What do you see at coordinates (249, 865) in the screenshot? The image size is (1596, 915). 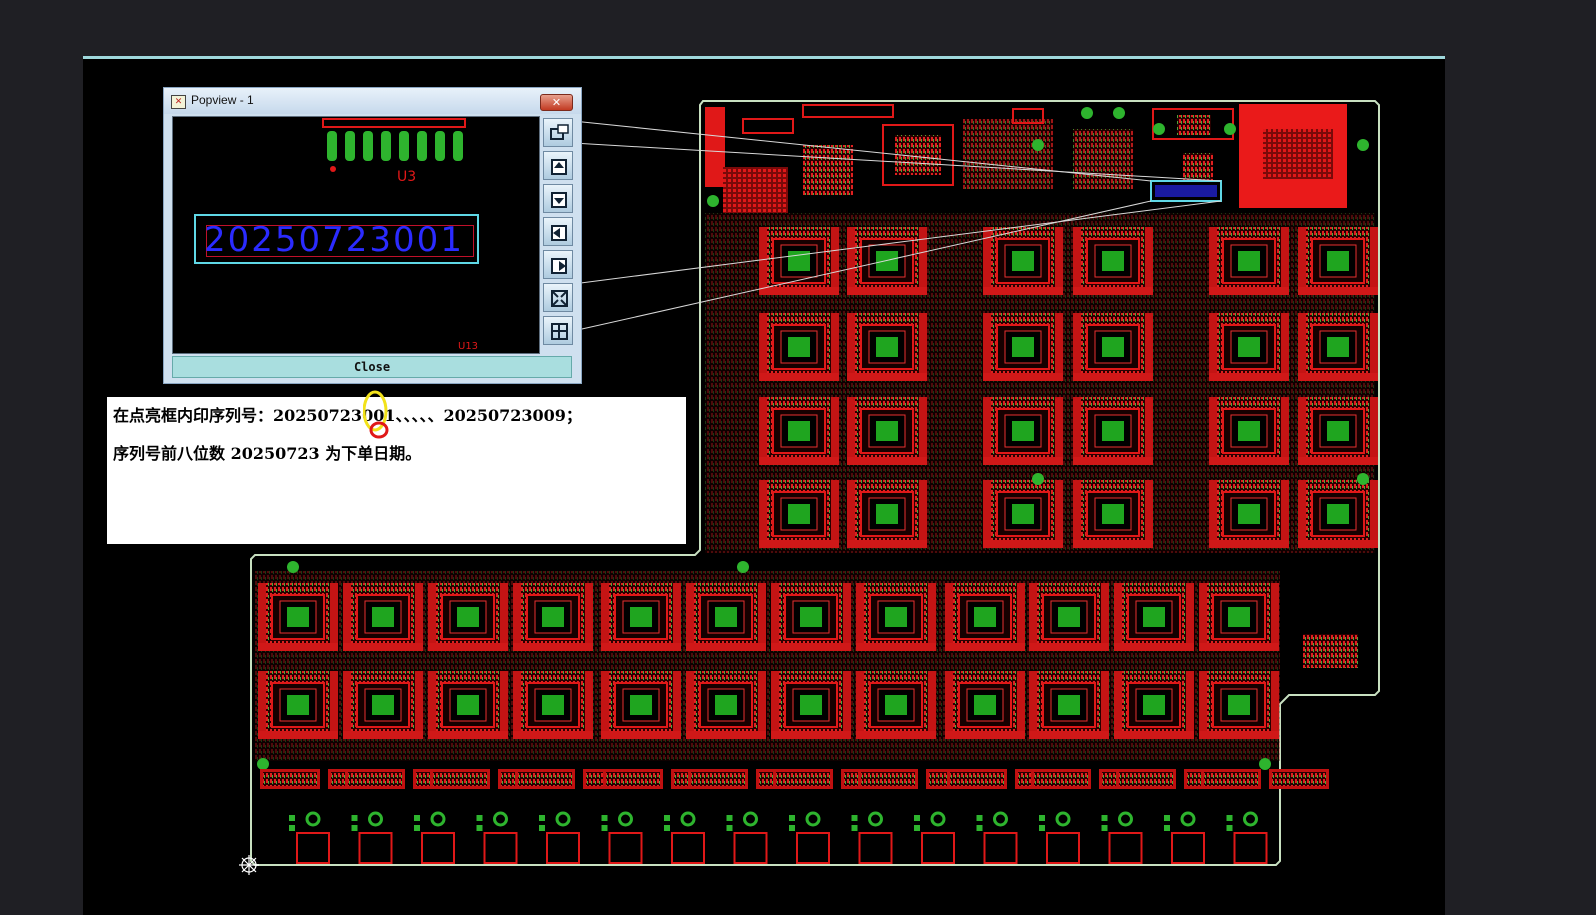 I see `origin-marker-icon` at bounding box center [249, 865].